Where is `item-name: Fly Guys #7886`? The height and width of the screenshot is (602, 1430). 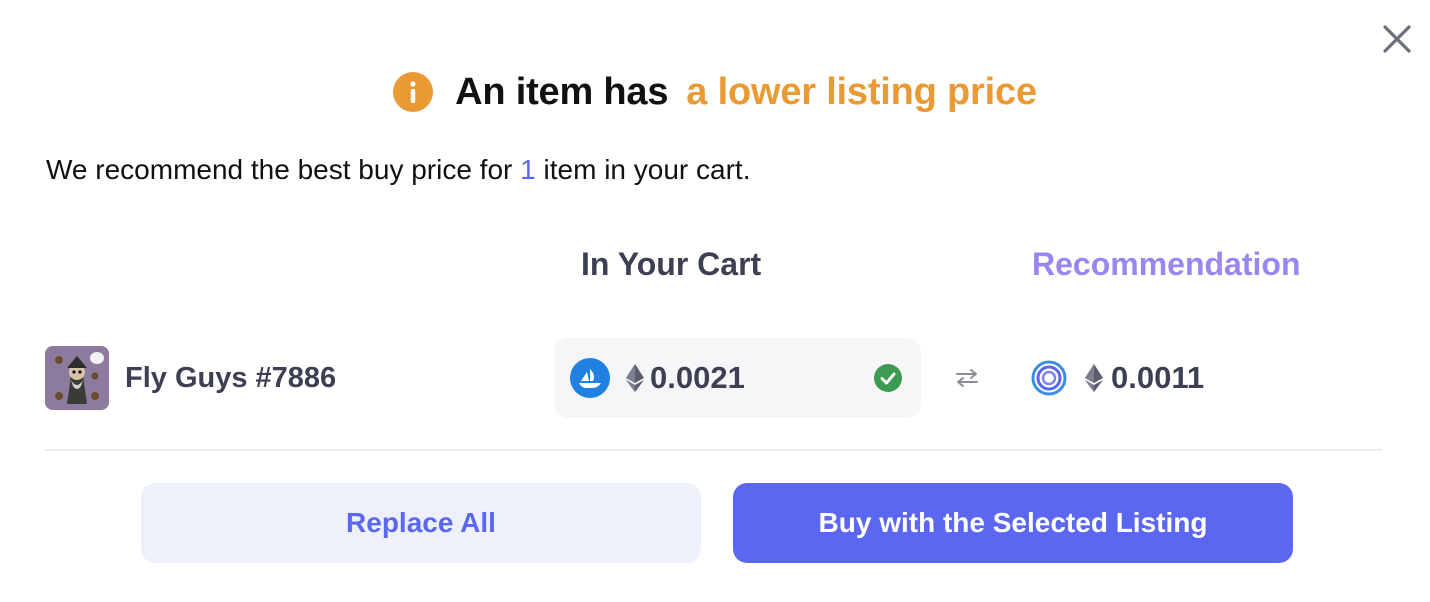
item-name: Fly Guys #7886 is located at coordinates (231, 378).